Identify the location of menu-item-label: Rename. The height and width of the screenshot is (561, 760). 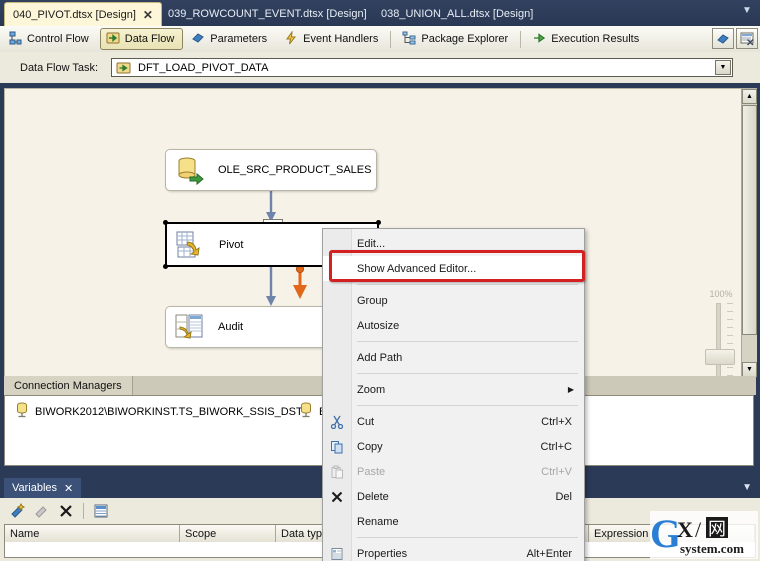
(378, 521).